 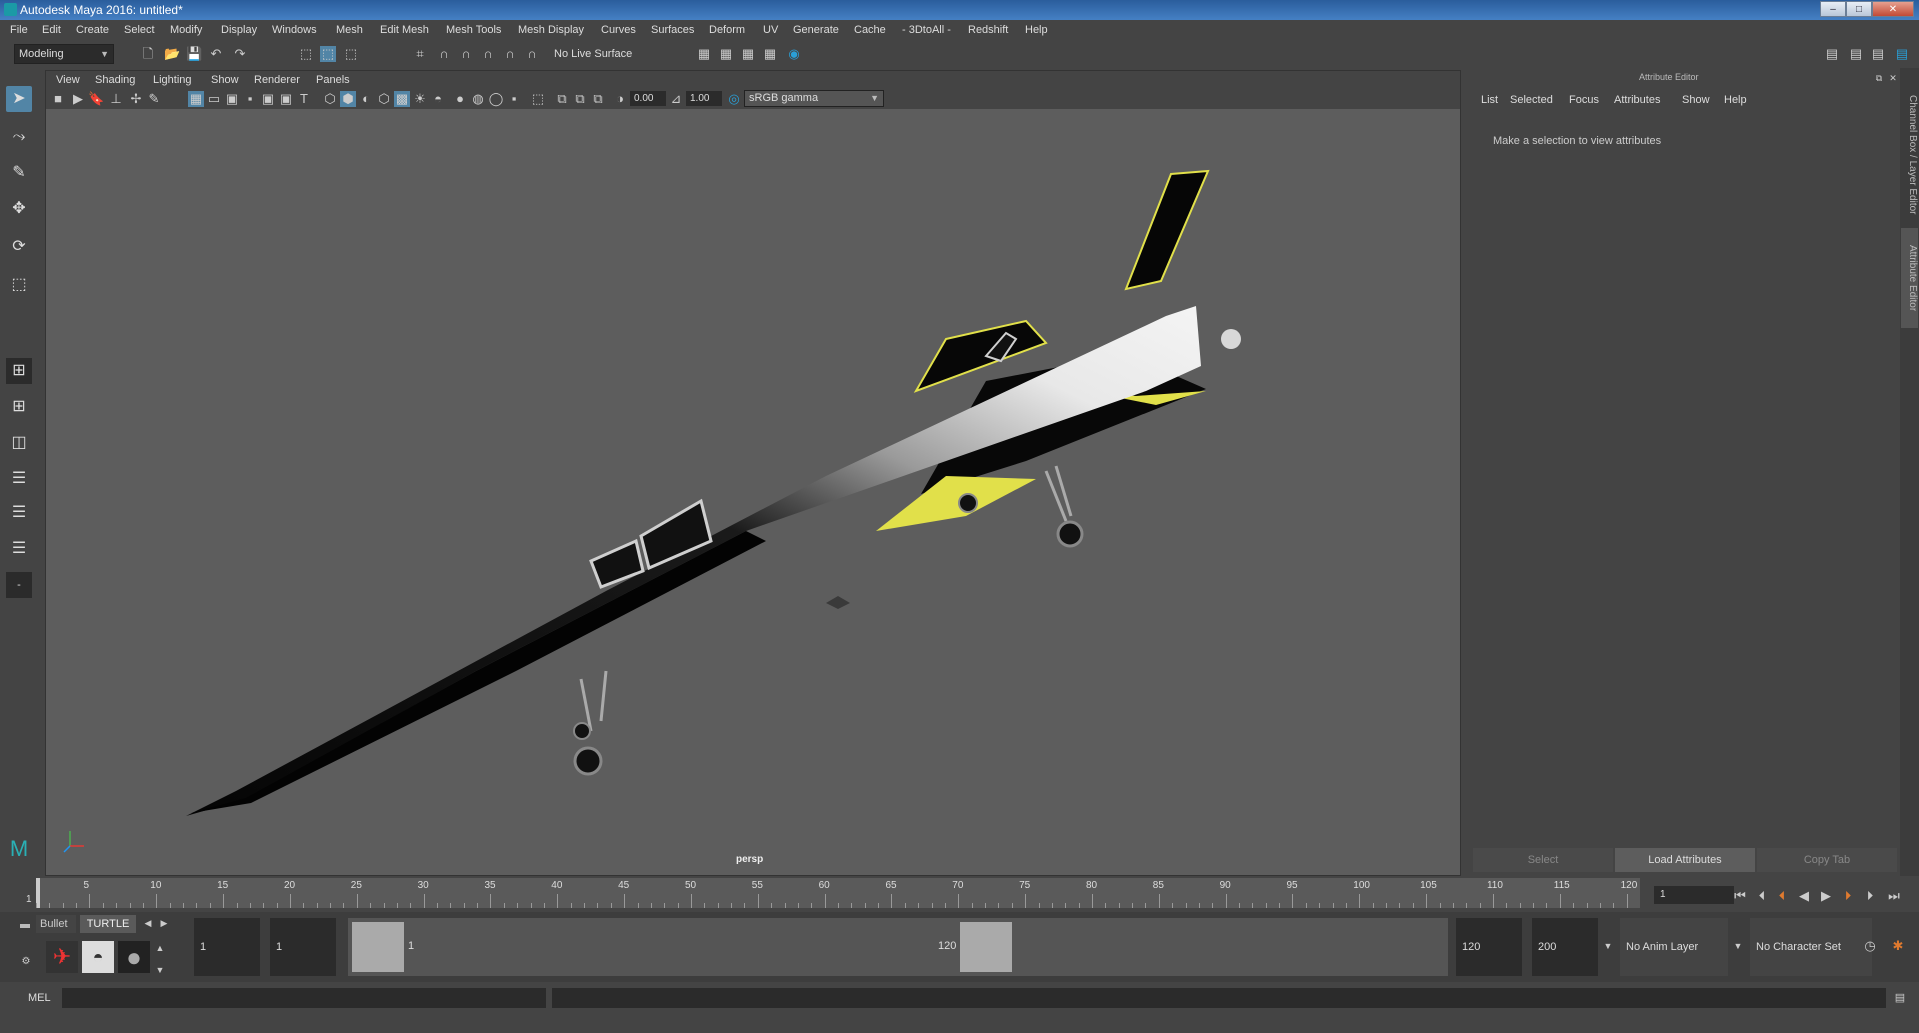 I want to click on menu-generate: Generate, so click(x=816, y=30).